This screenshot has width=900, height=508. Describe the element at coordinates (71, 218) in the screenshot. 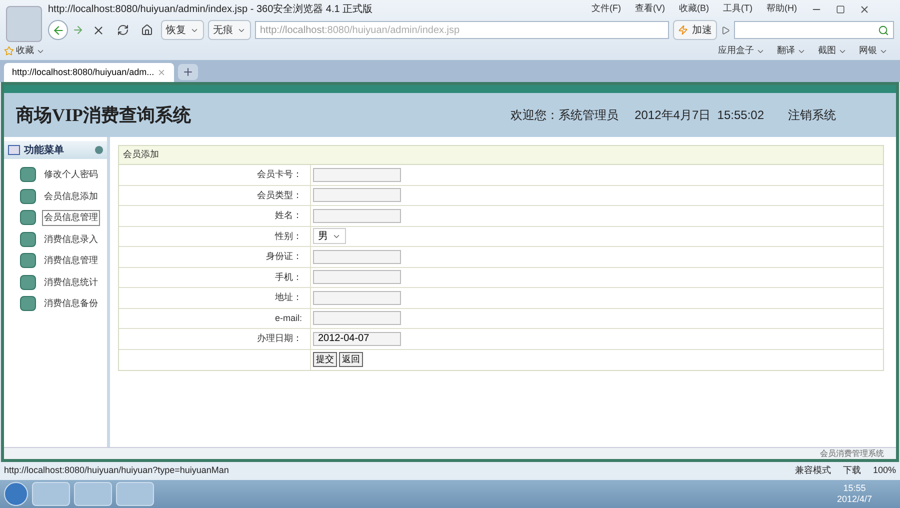

I see `menu-item: 会员信息管理` at that location.